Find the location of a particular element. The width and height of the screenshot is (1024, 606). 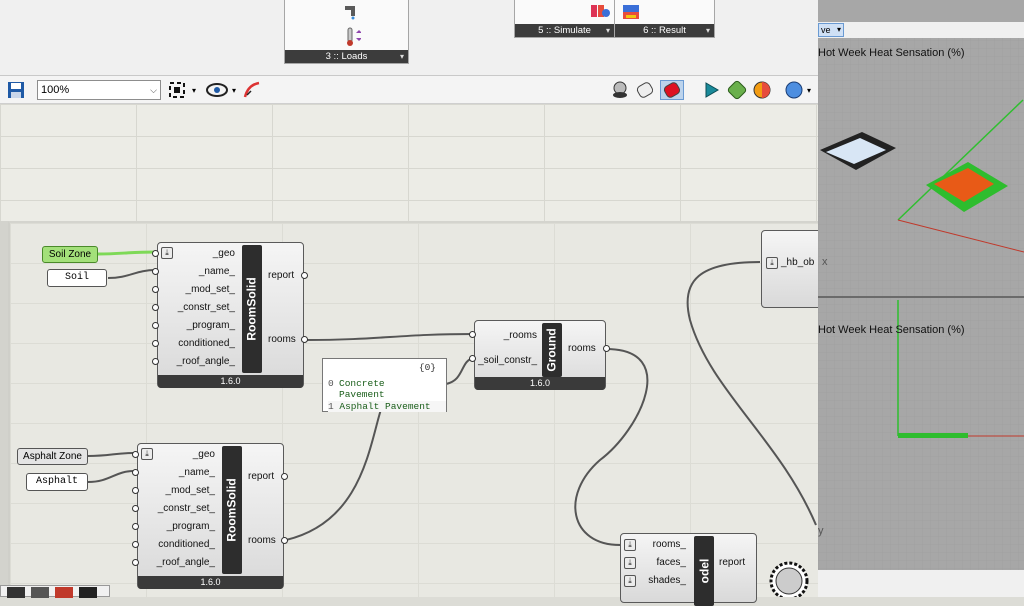

soil-zone-param: Soil Zone is located at coordinates (70, 254).